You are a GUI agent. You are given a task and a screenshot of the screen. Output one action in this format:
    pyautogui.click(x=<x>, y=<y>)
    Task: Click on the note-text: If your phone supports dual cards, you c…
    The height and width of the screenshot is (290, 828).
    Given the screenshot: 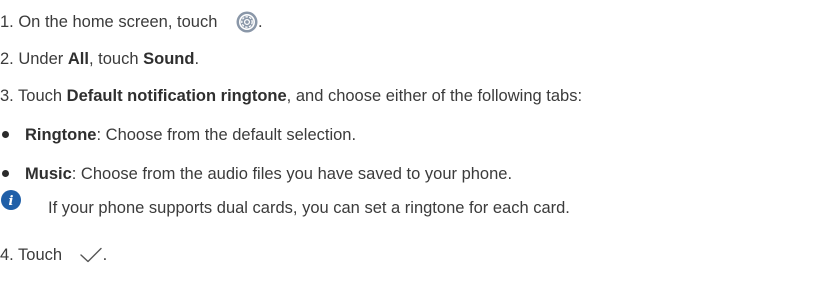 What is the action you would take?
    pyautogui.click(x=309, y=208)
    